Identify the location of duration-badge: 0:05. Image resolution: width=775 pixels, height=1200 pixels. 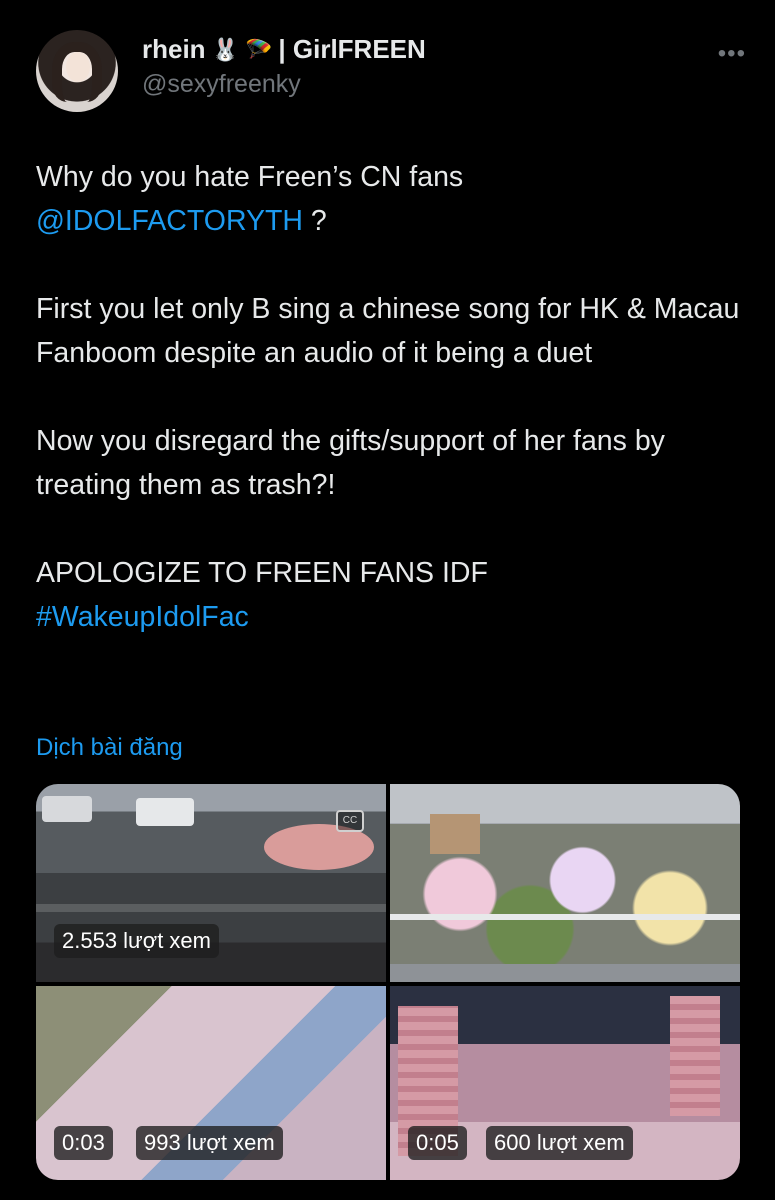
(437, 1143).